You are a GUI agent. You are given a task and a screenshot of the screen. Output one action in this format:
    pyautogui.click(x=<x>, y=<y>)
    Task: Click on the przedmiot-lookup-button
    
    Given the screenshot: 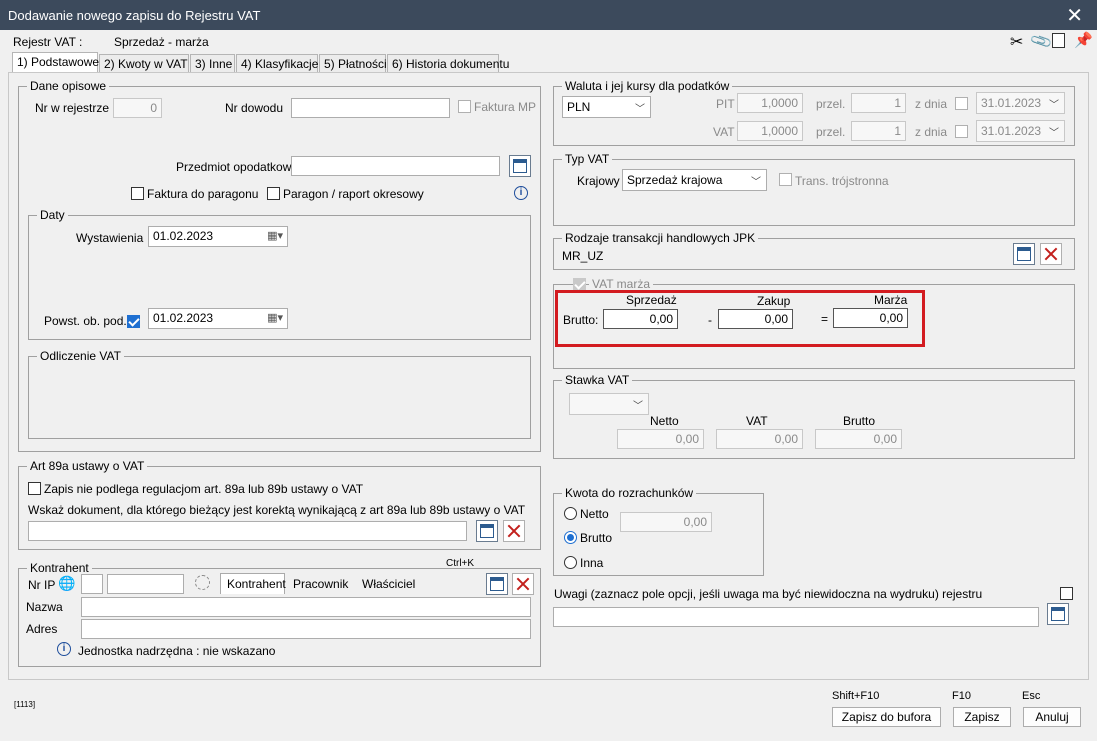 What is the action you would take?
    pyautogui.click(x=520, y=166)
    